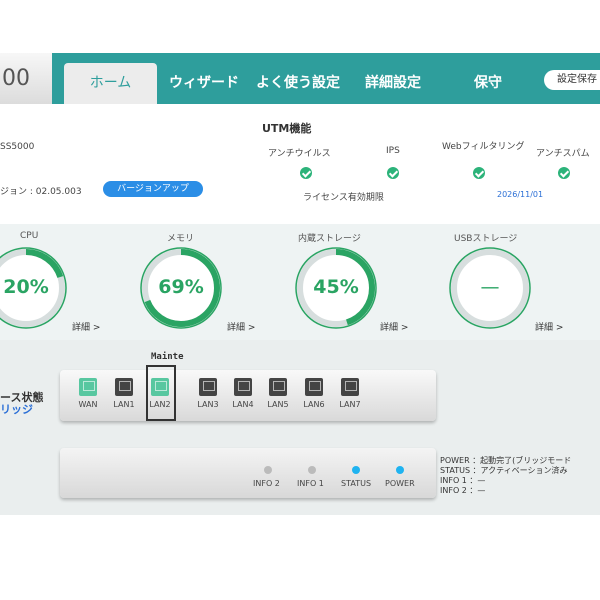 This screenshot has height=600, width=600. What do you see at coordinates (393, 83) in the screenshot?
I see `tab-advanced-settings: 詳細設定` at bounding box center [393, 83].